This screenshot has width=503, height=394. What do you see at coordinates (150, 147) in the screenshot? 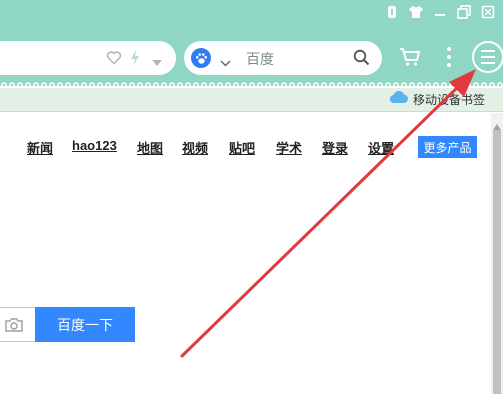
I see `nav-link-map: 地图` at bounding box center [150, 147].